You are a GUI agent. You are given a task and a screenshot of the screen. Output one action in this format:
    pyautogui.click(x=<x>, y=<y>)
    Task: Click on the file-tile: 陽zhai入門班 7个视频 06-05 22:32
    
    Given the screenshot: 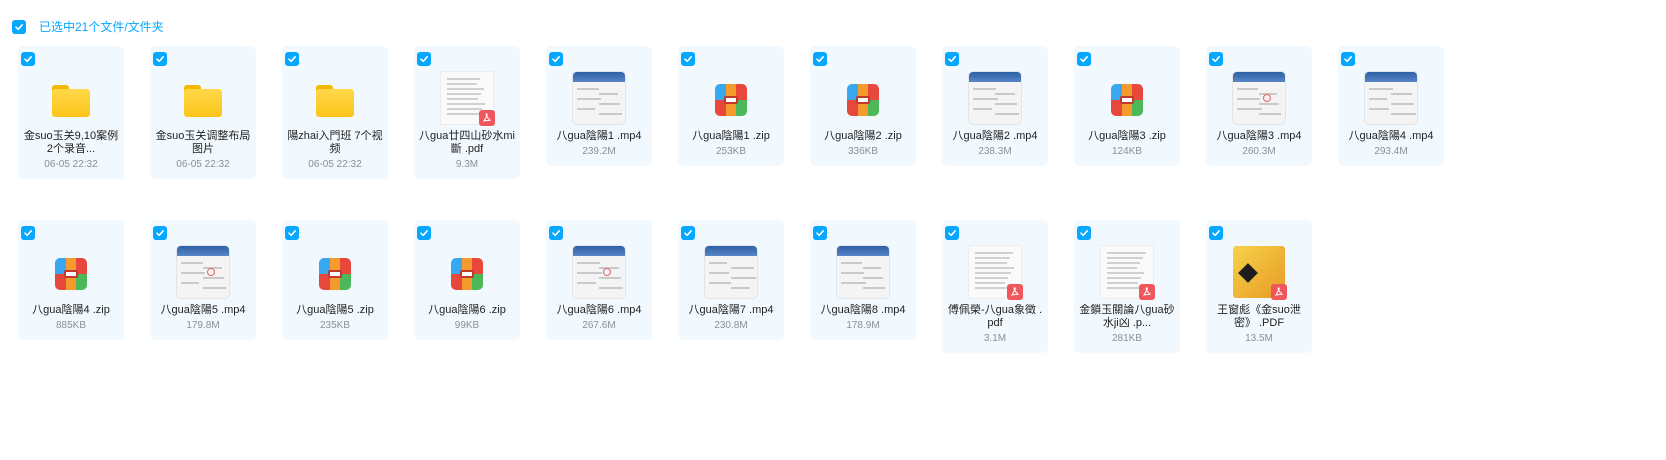 What is the action you would take?
    pyautogui.click(x=335, y=112)
    